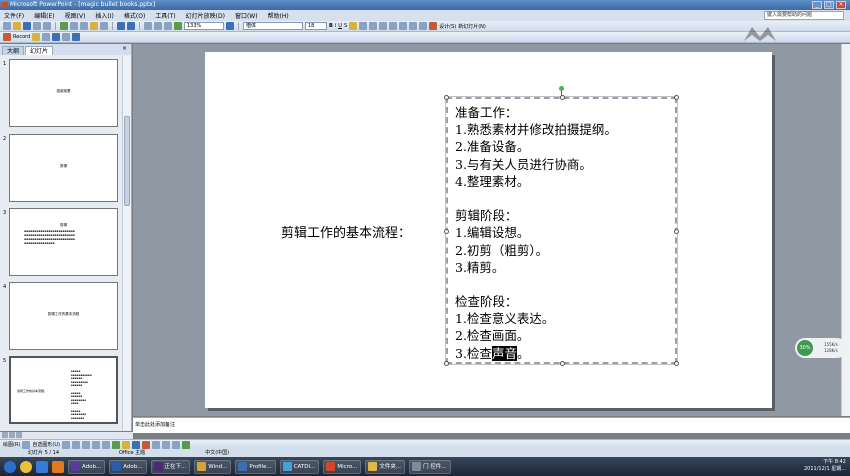 Image resolution: width=850 pixels, height=476 pixels. Describe the element at coordinates (125, 444) in the screenshot. I see `fill-color-icon` at that location.